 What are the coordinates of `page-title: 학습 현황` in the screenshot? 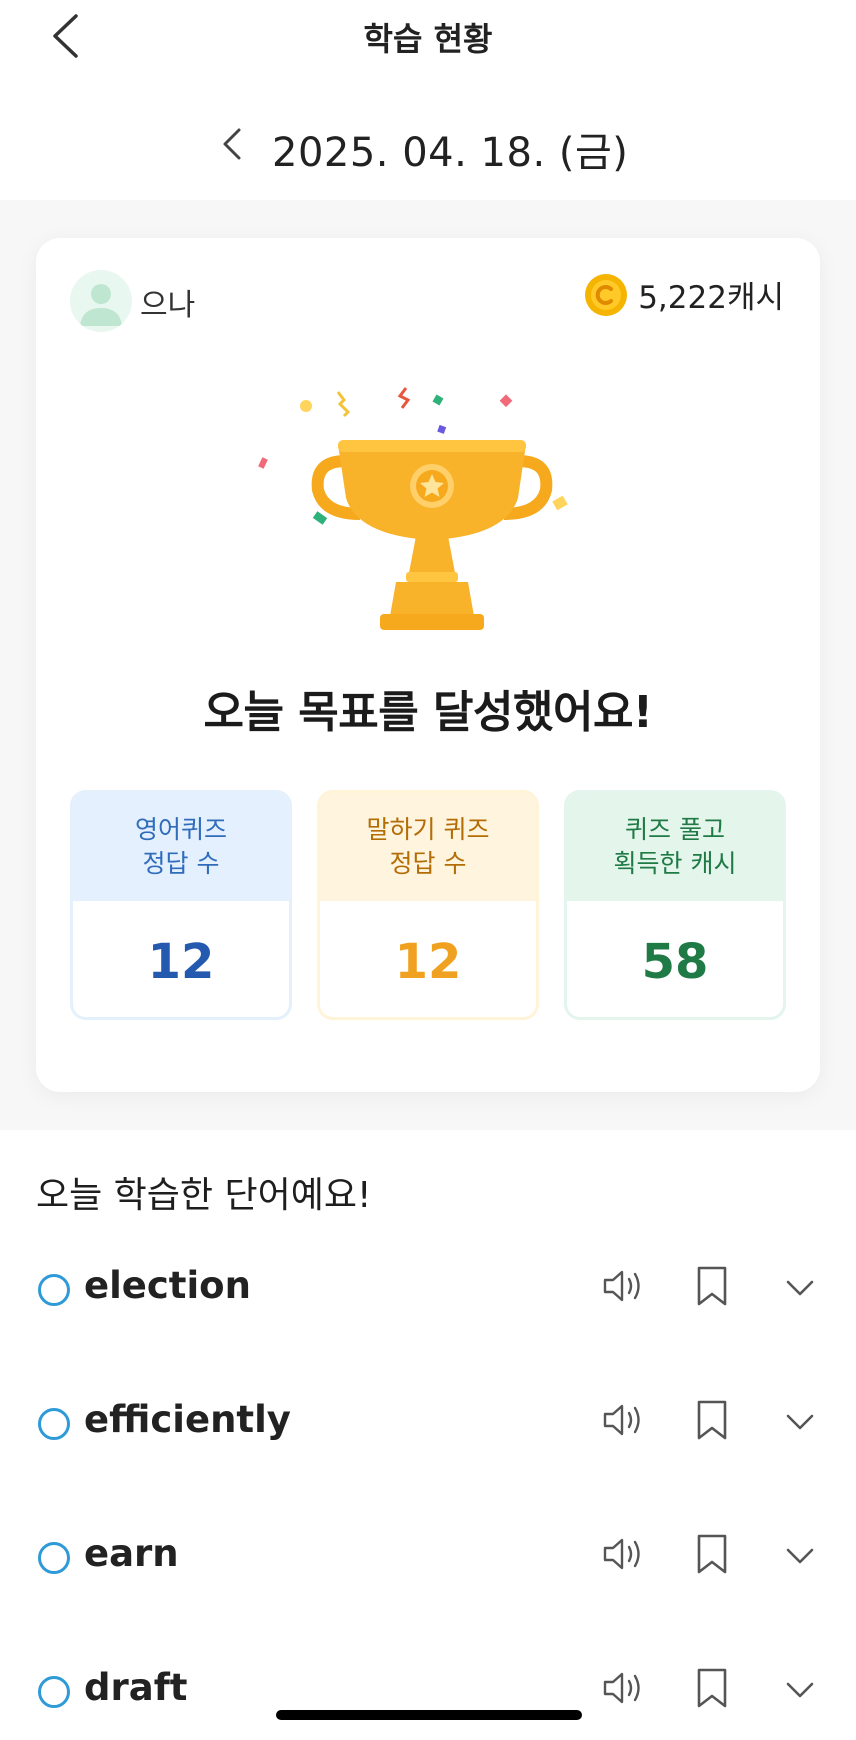 It's located at (428, 39).